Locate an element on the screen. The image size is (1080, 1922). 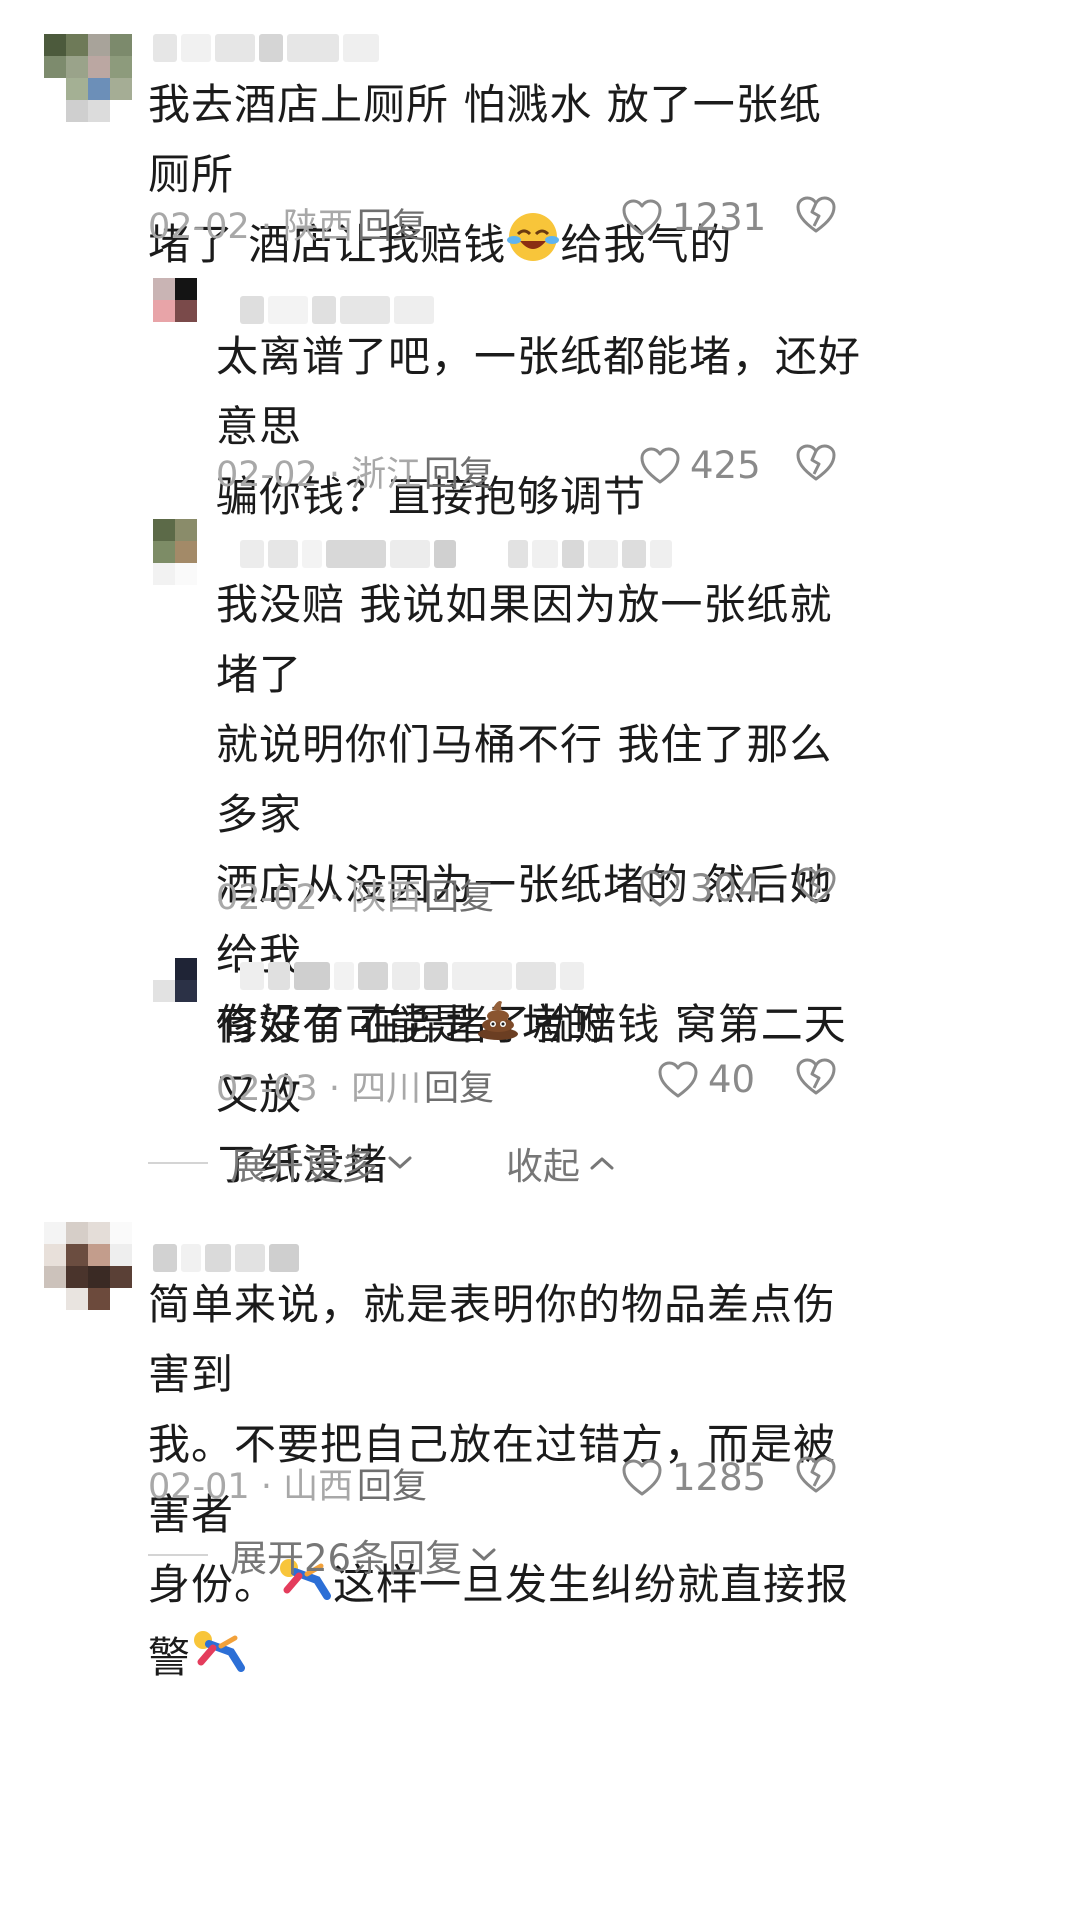
like-count: 425 is located at coordinates (725, 465).